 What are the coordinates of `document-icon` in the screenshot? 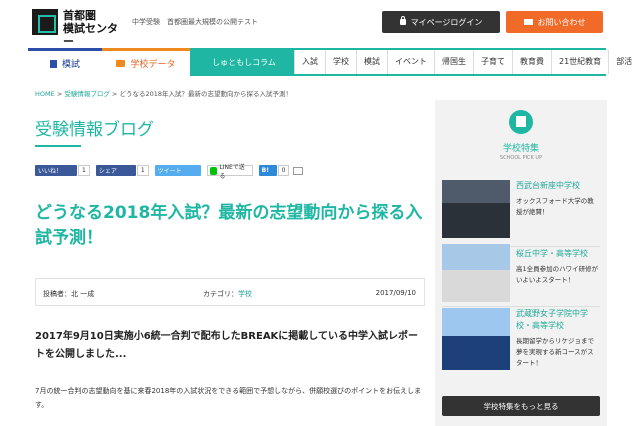 It's located at (53, 63).